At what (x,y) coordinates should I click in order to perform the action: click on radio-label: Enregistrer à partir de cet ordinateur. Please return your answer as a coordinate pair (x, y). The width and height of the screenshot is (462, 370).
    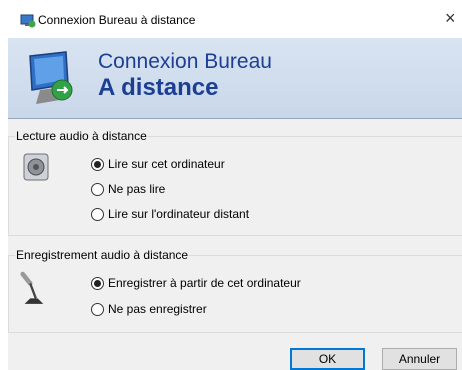
    Looking at the image, I should click on (204, 283).